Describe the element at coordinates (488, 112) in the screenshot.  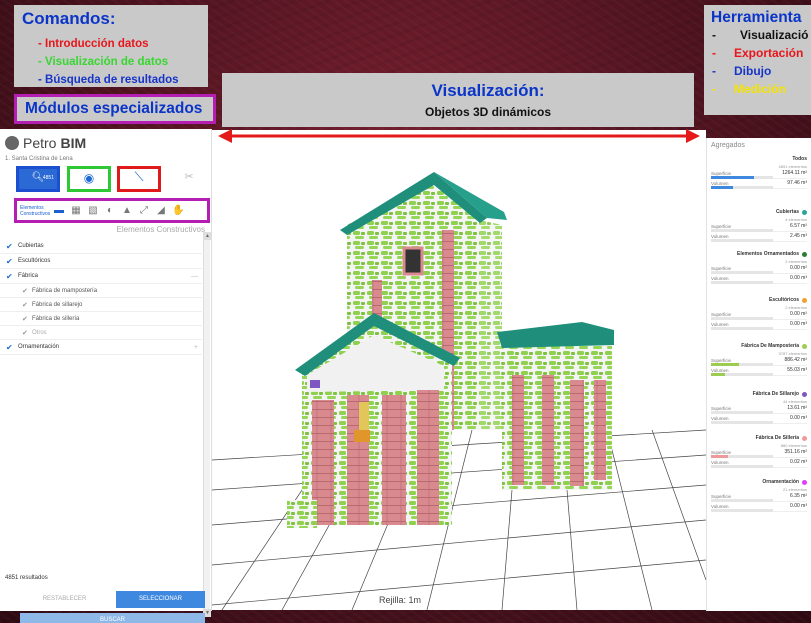
I see `visualization-subtitle: Objetos 3D dinámicos` at that location.